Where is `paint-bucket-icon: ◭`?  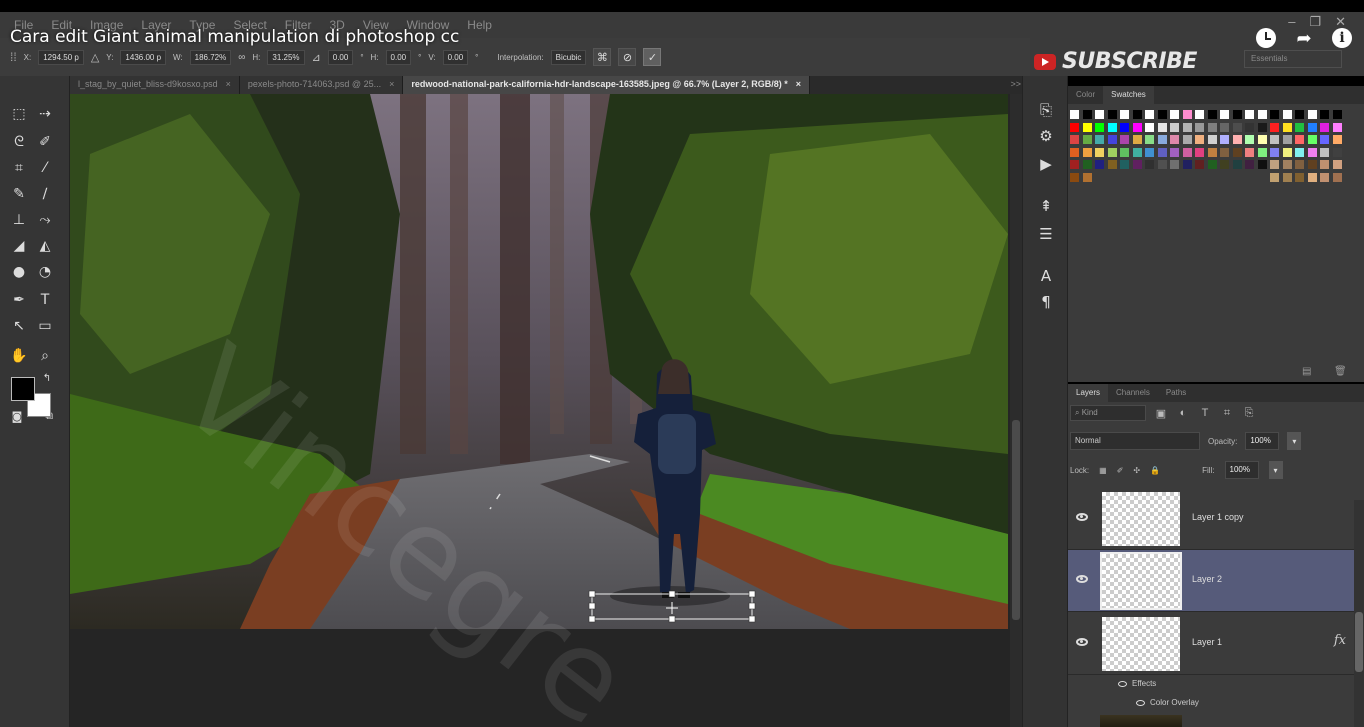
paint-bucket-icon: ◭ is located at coordinates (45, 246).